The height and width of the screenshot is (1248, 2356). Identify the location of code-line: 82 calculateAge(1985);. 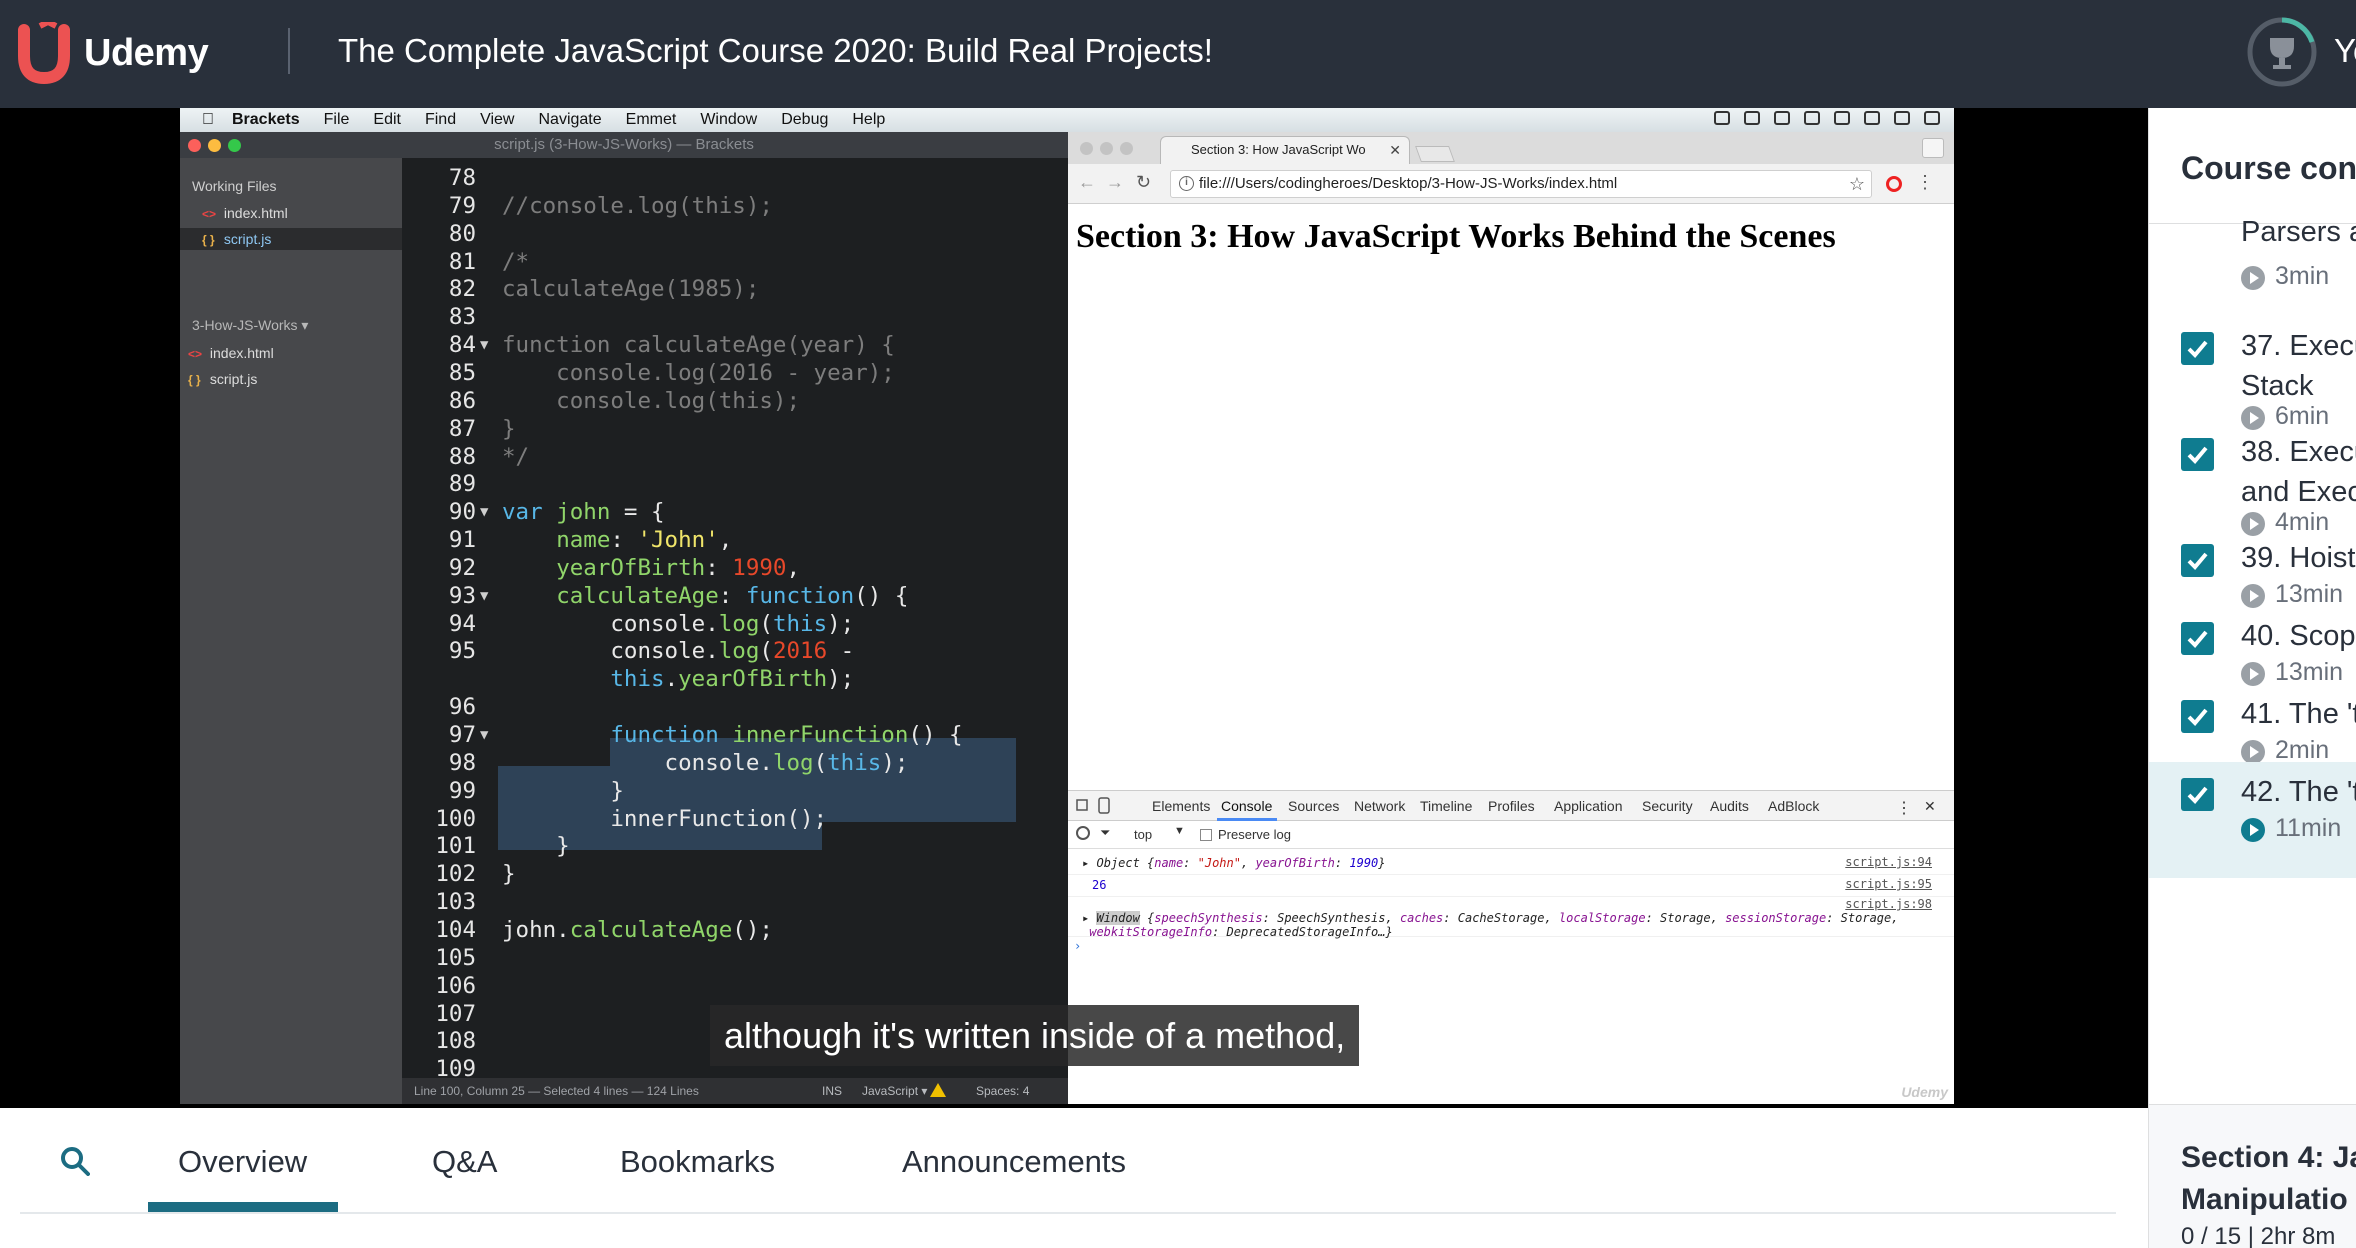
(713, 289).